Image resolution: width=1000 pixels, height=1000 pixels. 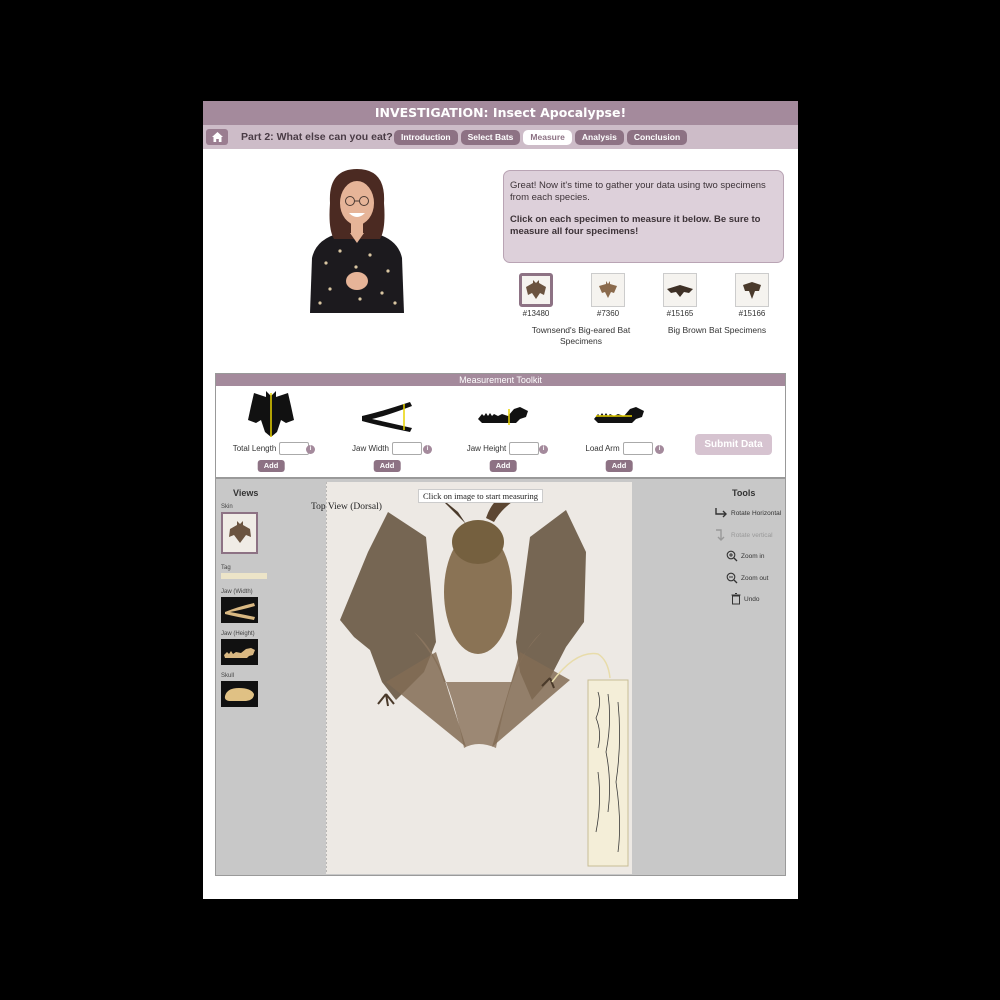 I want to click on tool-label: Undo, so click(x=752, y=599).